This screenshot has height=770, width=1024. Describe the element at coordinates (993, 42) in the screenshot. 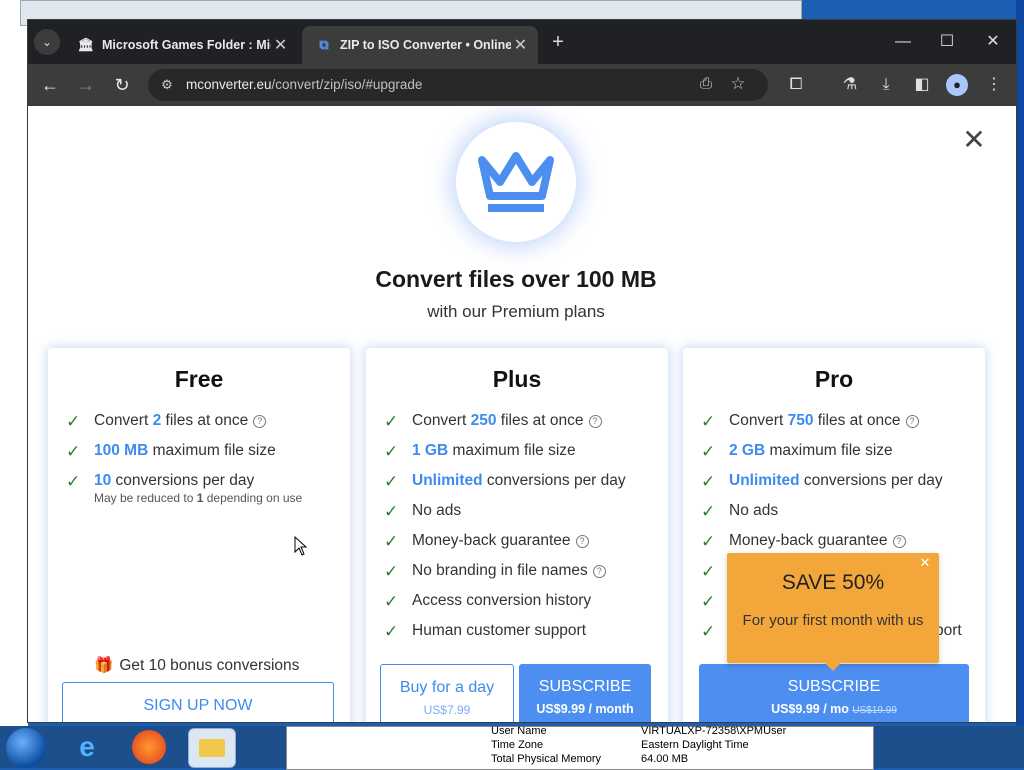

I see `window-close-icon: ✕` at that location.